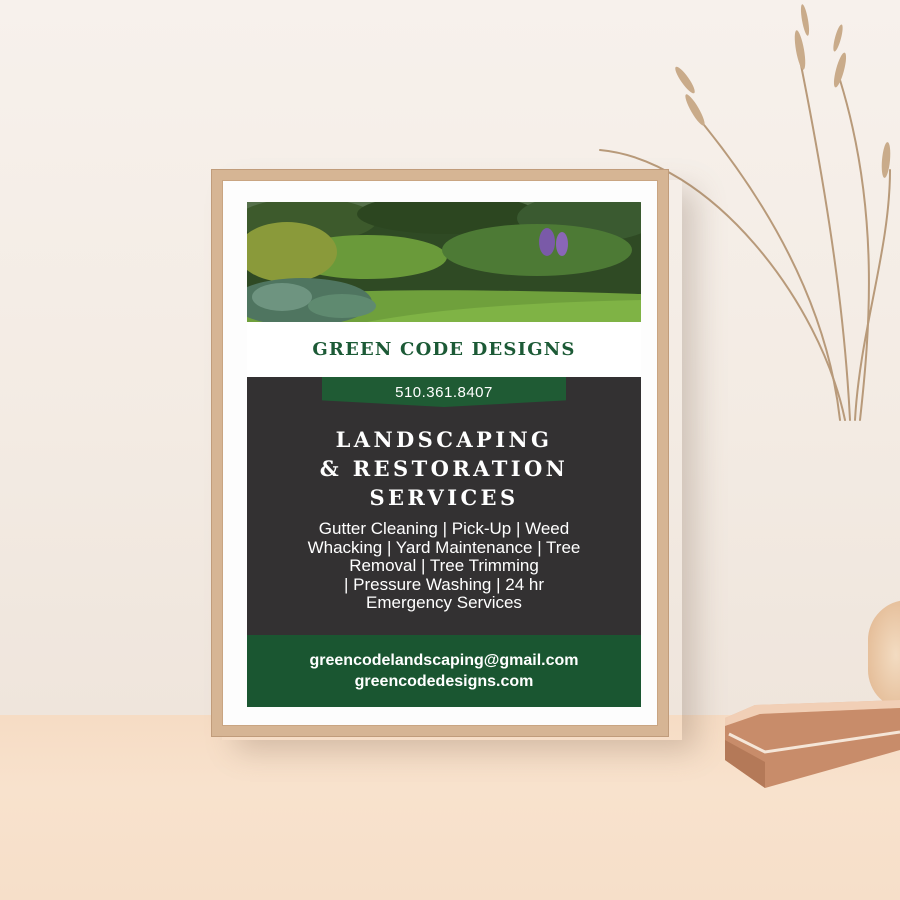 Image resolution: width=900 pixels, height=900 pixels. Describe the element at coordinates (444, 528) in the screenshot. I see `services-line-1: Gutter Cleaning | Pick-Up | Weed` at that location.